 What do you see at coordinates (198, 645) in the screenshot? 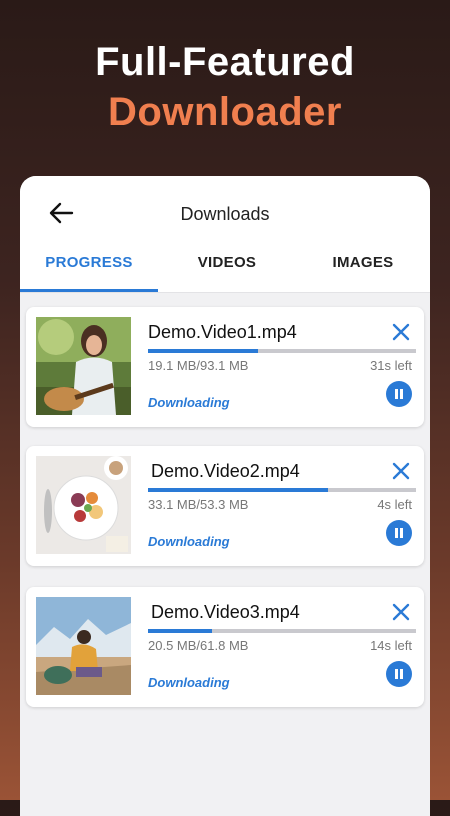
I see `download-size: 20.5 MB/61.8 MB` at bounding box center [198, 645].